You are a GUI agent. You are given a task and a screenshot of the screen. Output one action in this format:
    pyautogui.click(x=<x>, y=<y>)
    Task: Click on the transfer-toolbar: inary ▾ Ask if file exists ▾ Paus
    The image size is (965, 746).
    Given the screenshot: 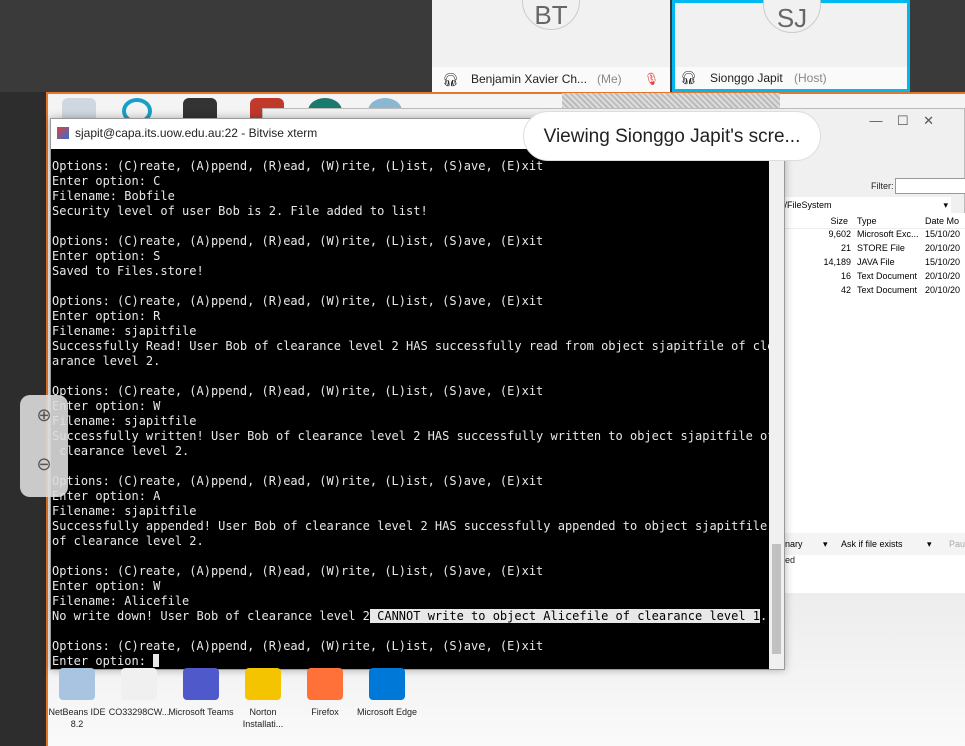 What is the action you would take?
    pyautogui.click(x=874, y=544)
    